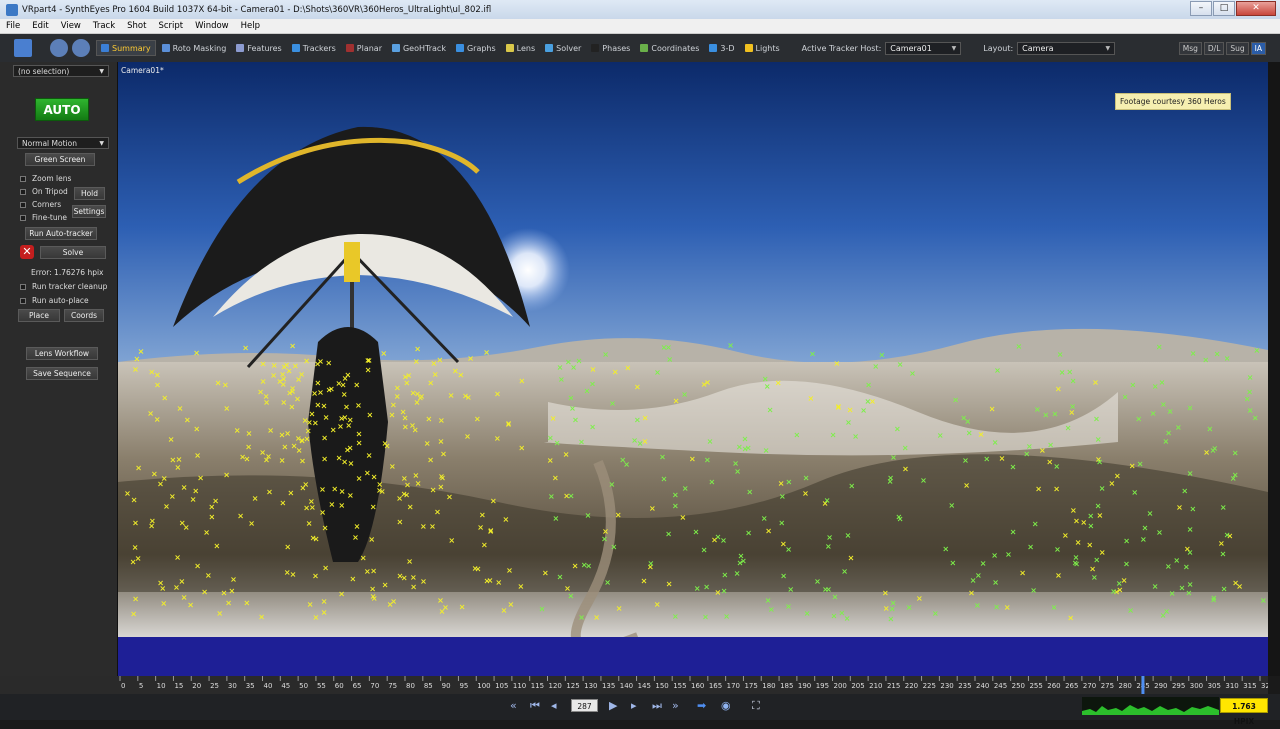 Image resolution: width=1280 pixels, height=729 pixels. I want to click on frame-number-input: 287, so click(584, 705).